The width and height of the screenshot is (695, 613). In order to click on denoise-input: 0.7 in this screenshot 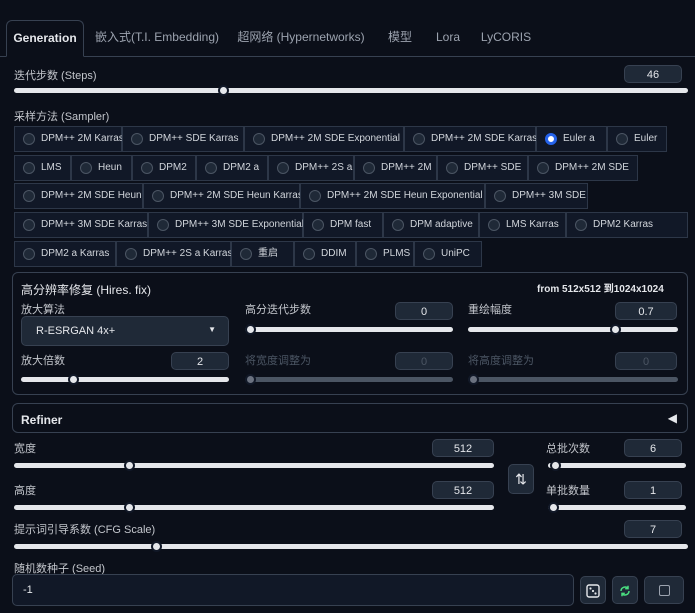, I will do `click(646, 311)`.